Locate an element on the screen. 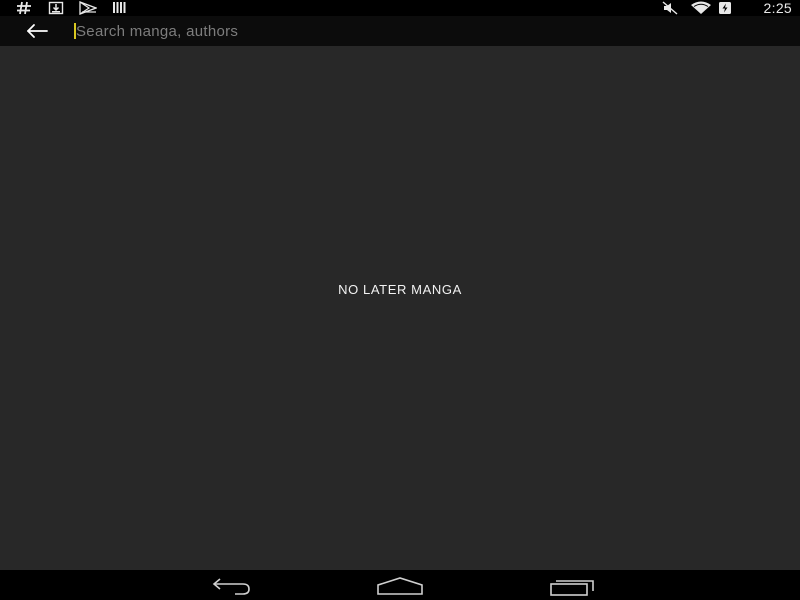  recents-nav-icon is located at coordinates (572, 588).